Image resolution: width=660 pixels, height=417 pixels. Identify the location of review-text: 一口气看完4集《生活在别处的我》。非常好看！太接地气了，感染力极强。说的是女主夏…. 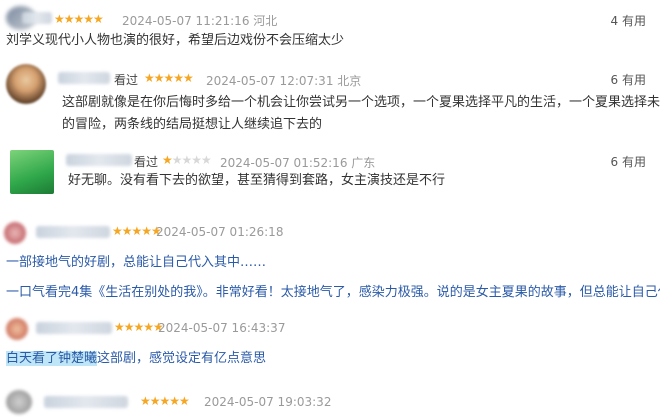
(333, 292).